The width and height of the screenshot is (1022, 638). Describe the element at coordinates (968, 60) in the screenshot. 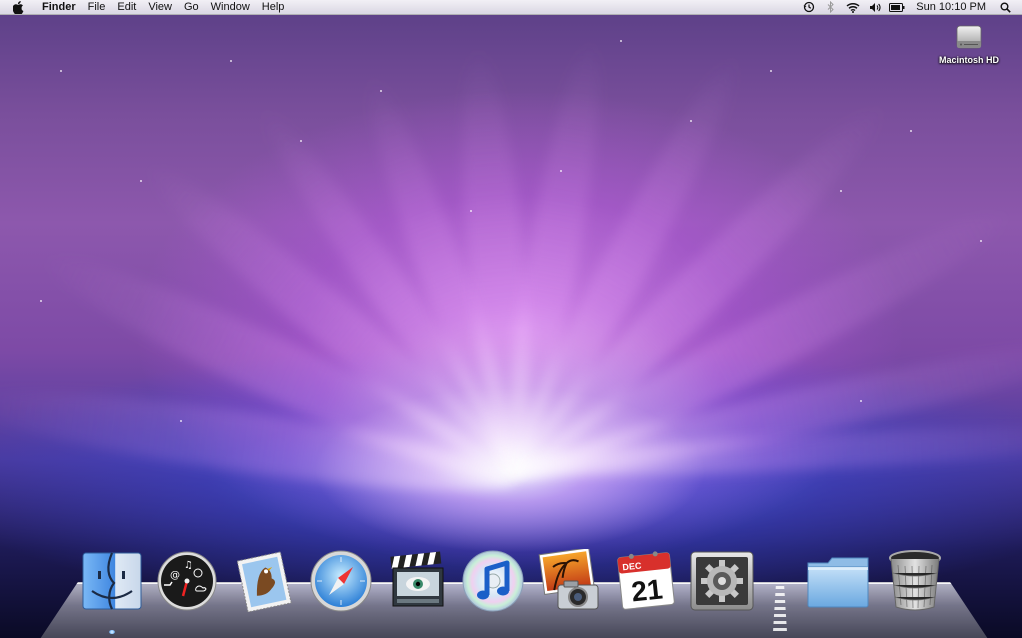

I see `desktop-icon-label: Macintosh HD` at that location.